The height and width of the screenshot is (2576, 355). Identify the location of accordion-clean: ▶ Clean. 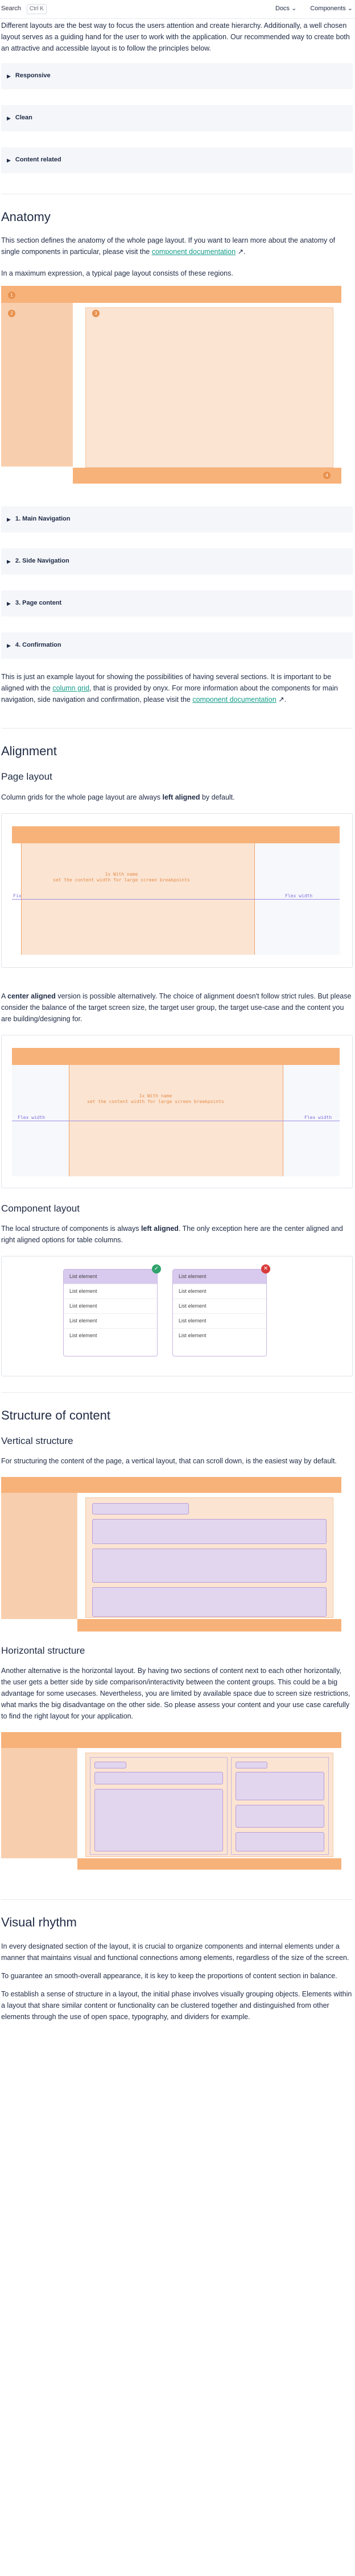
(177, 118).